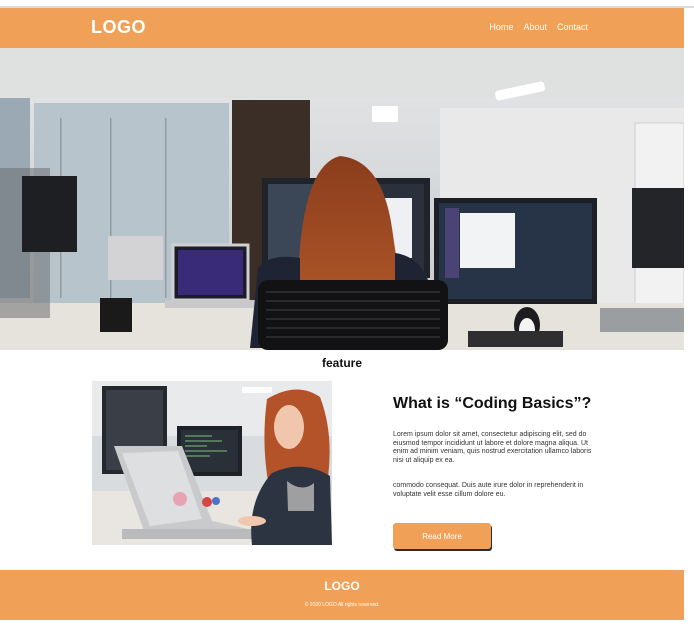  What do you see at coordinates (342, 586) in the screenshot?
I see `footer-logo: LOGO` at bounding box center [342, 586].